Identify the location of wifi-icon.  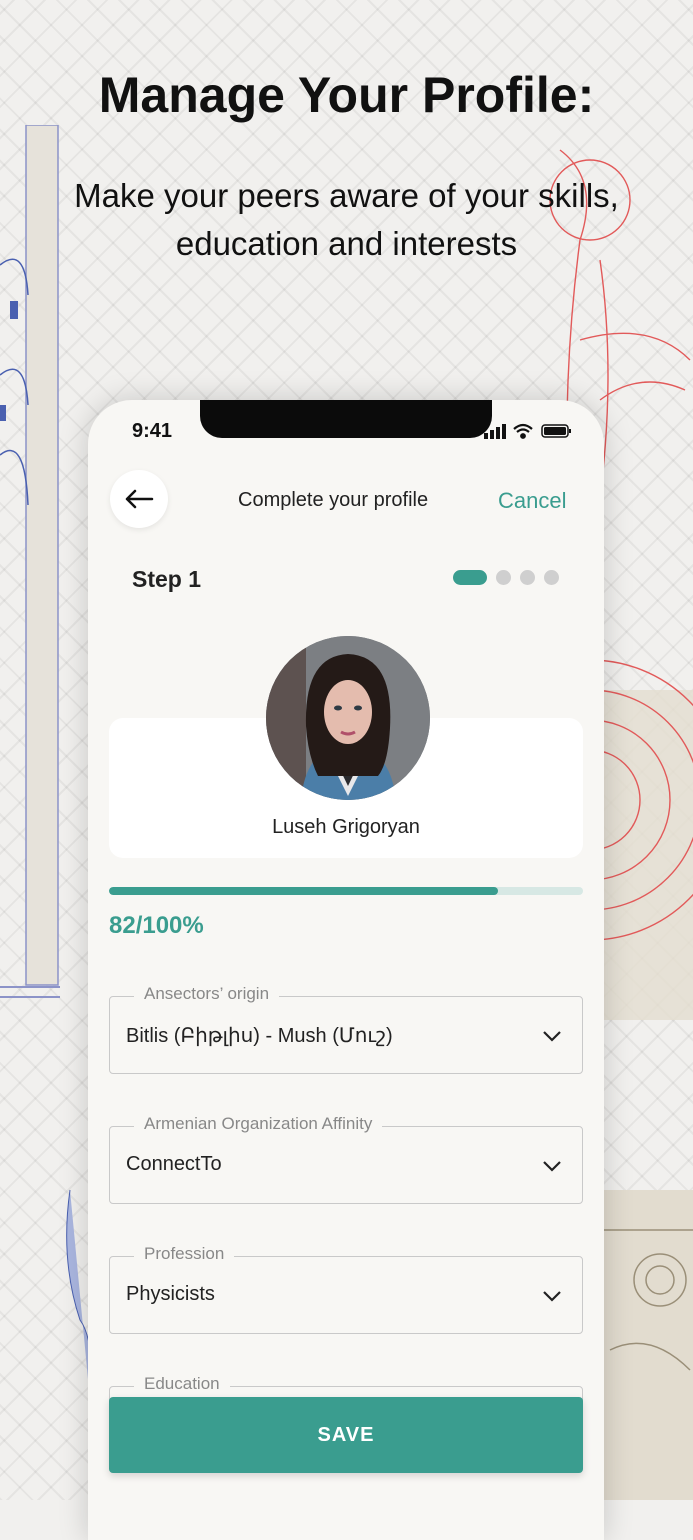
(523, 431).